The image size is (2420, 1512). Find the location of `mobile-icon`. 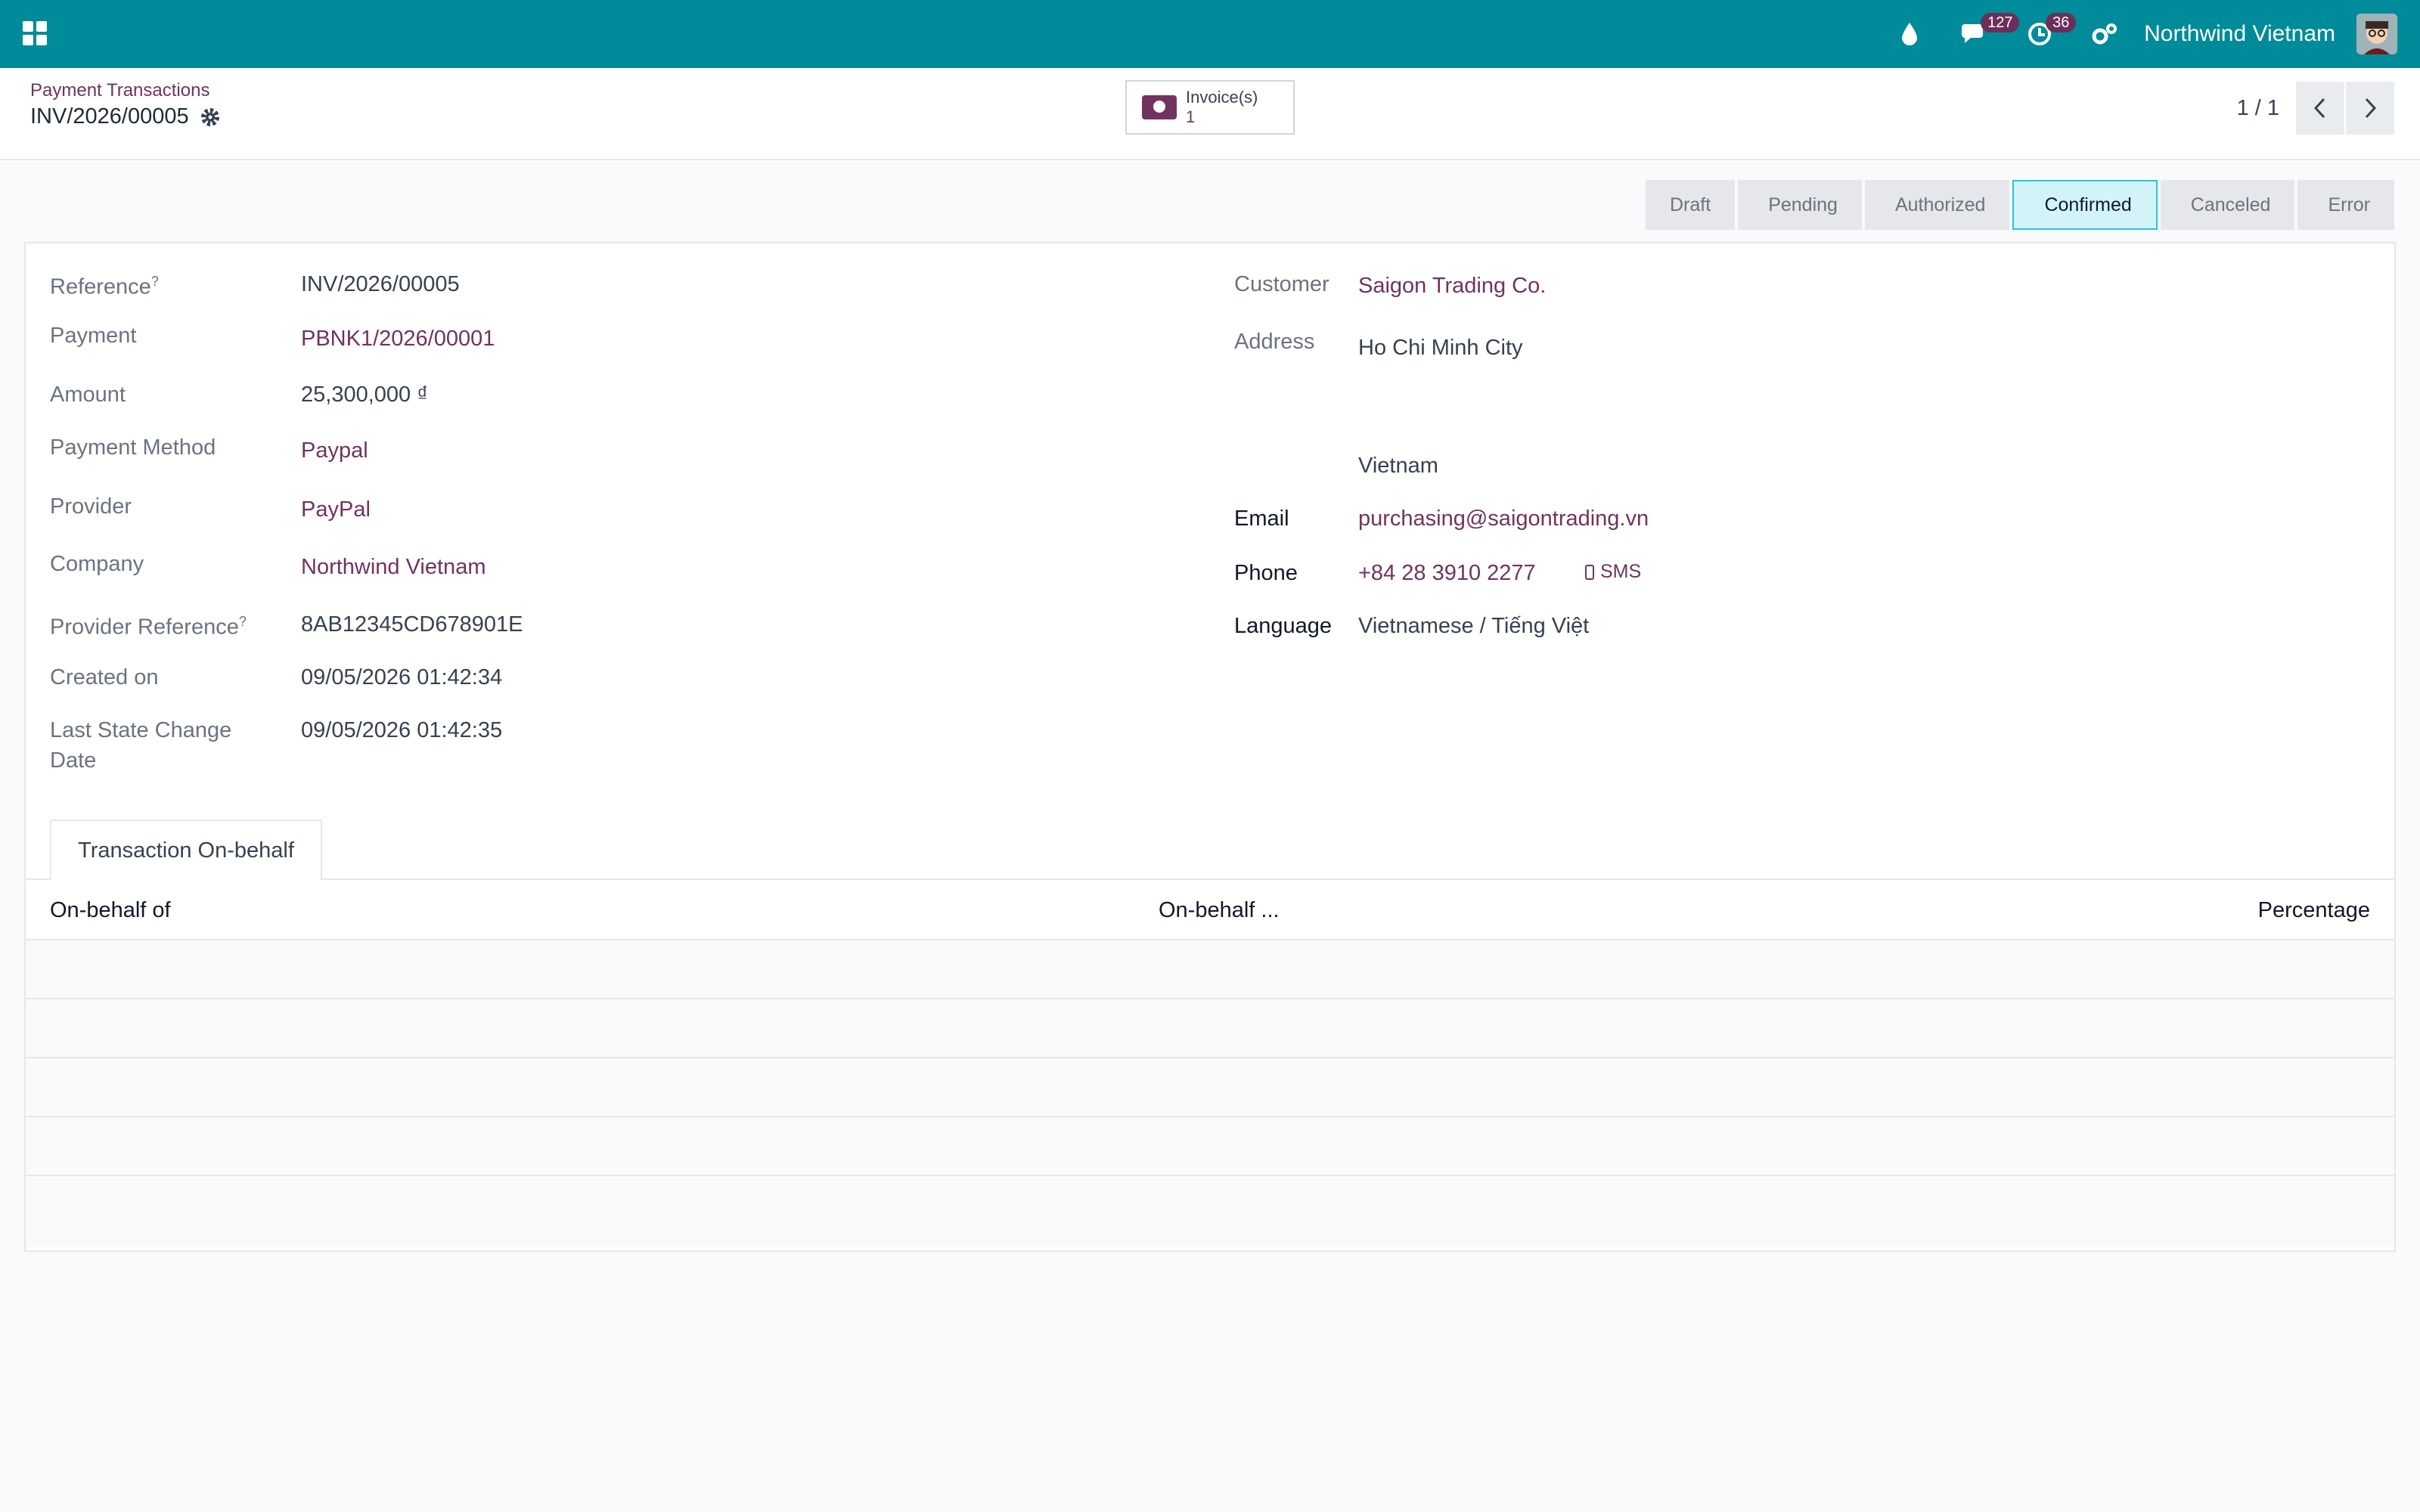

mobile-icon is located at coordinates (1589, 572).